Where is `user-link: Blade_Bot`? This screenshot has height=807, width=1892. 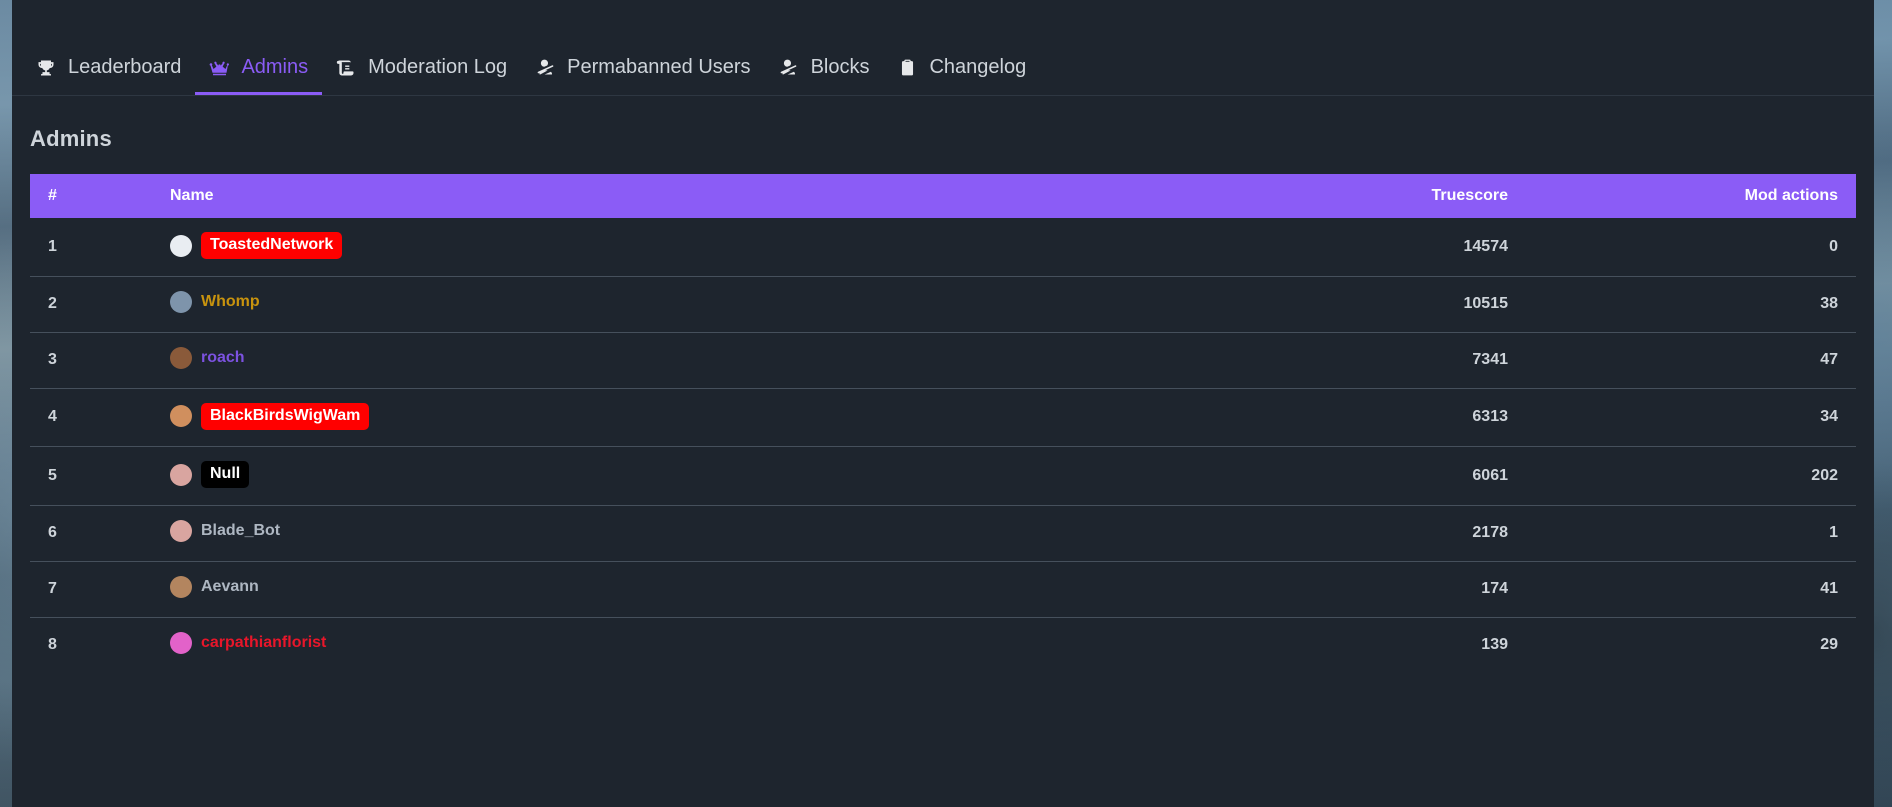 user-link: Blade_Bot is located at coordinates (225, 530).